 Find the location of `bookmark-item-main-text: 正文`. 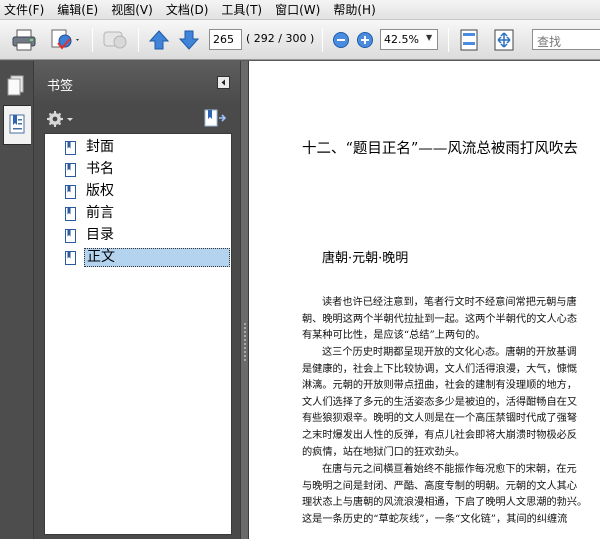

bookmark-item-main-text: 正文 is located at coordinates (148, 257).